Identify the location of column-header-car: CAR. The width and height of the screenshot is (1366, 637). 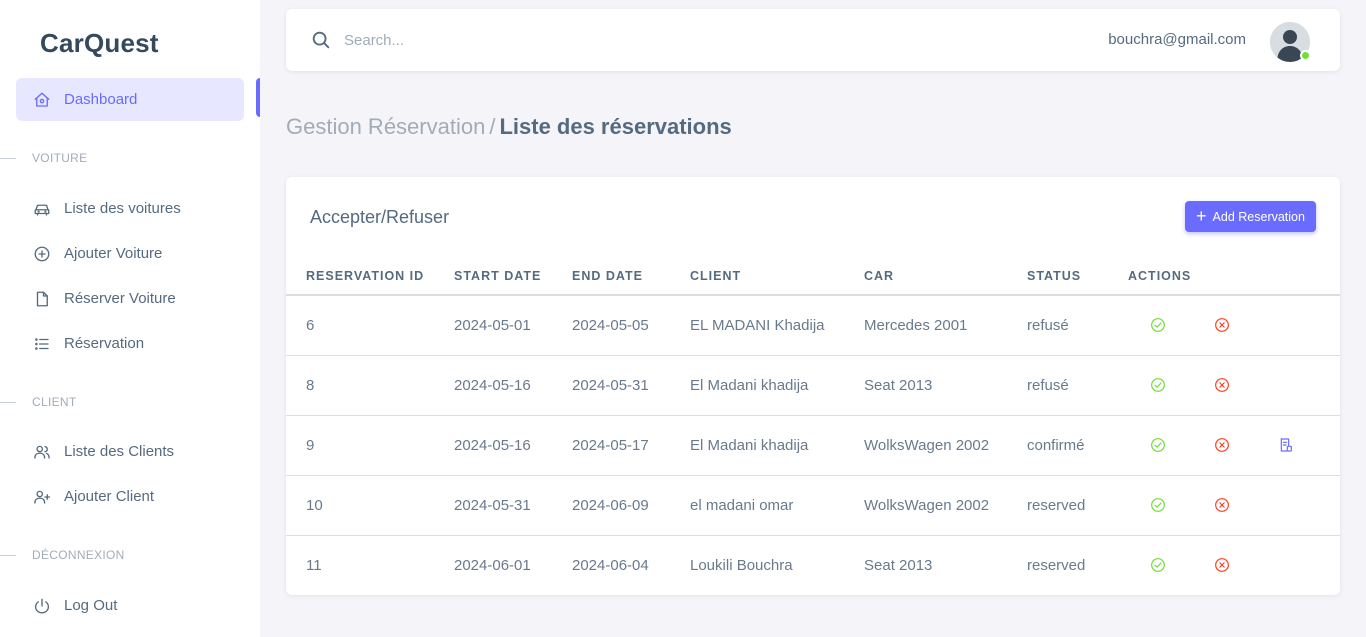
(945, 276).